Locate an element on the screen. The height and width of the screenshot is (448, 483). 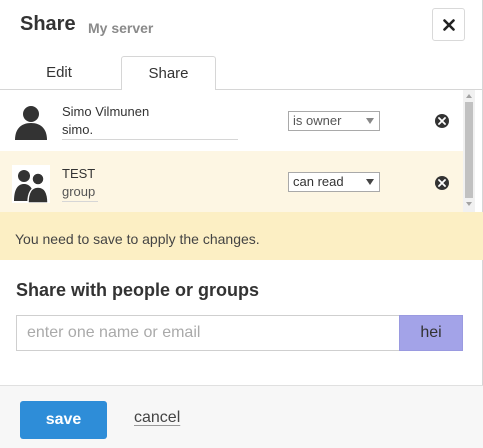
share-heading: Share with people or groups is located at coordinates (138, 290).